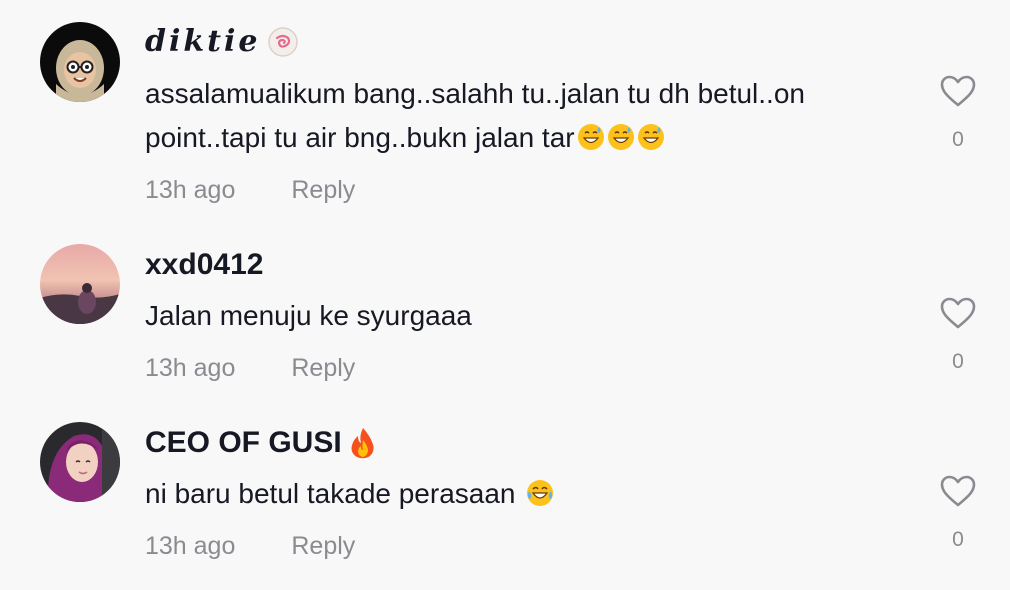  Describe the element at coordinates (958, 491) in the screenshot. I see `heart-outline-icon` at that location.